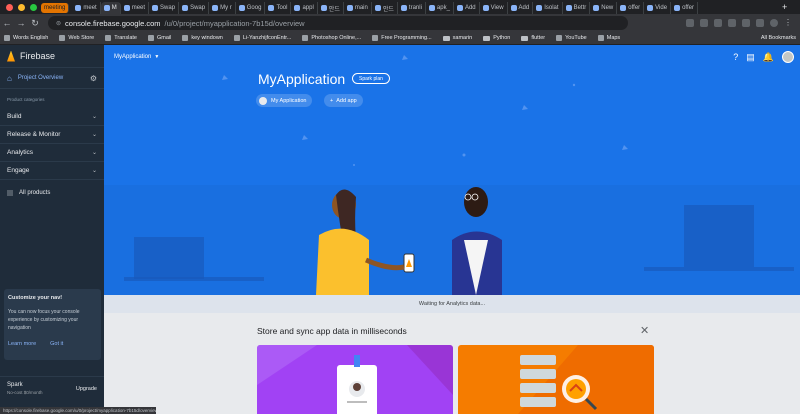 The image size is (800, 414). Describe the element at coordinates (284, 100) in the screenshot. I see `app-chip: My Application` at that location.